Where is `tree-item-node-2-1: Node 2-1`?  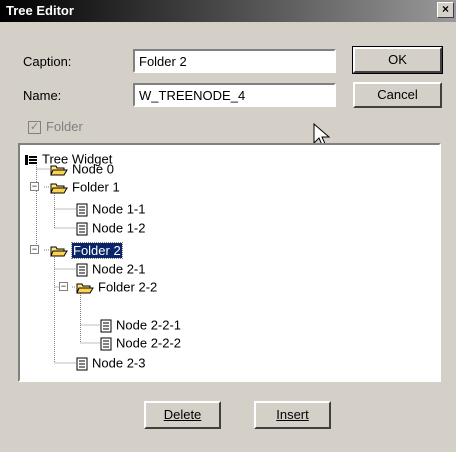
tree-item-node-2-1: Node 2-1 is located at coordinates (110, 269).